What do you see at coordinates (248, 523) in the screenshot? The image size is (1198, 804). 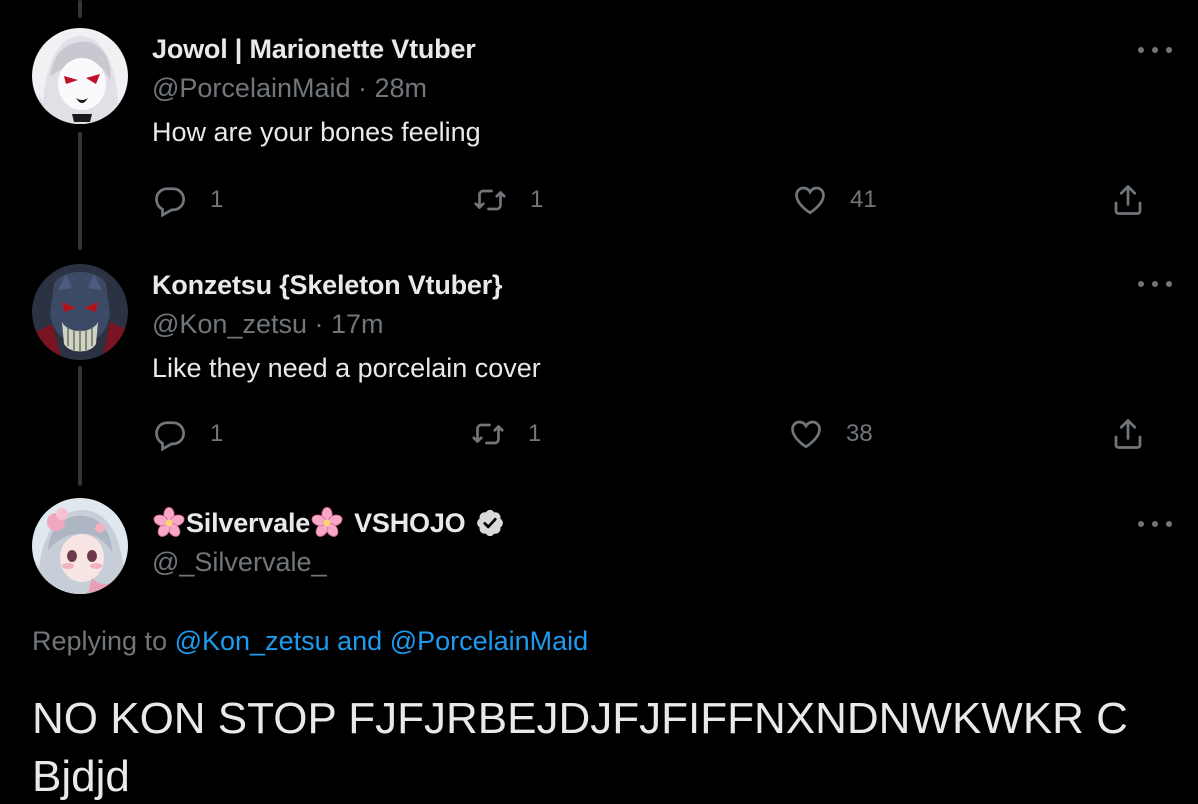 I see `display-name: Silvervale` at bounding box center [248, 523].